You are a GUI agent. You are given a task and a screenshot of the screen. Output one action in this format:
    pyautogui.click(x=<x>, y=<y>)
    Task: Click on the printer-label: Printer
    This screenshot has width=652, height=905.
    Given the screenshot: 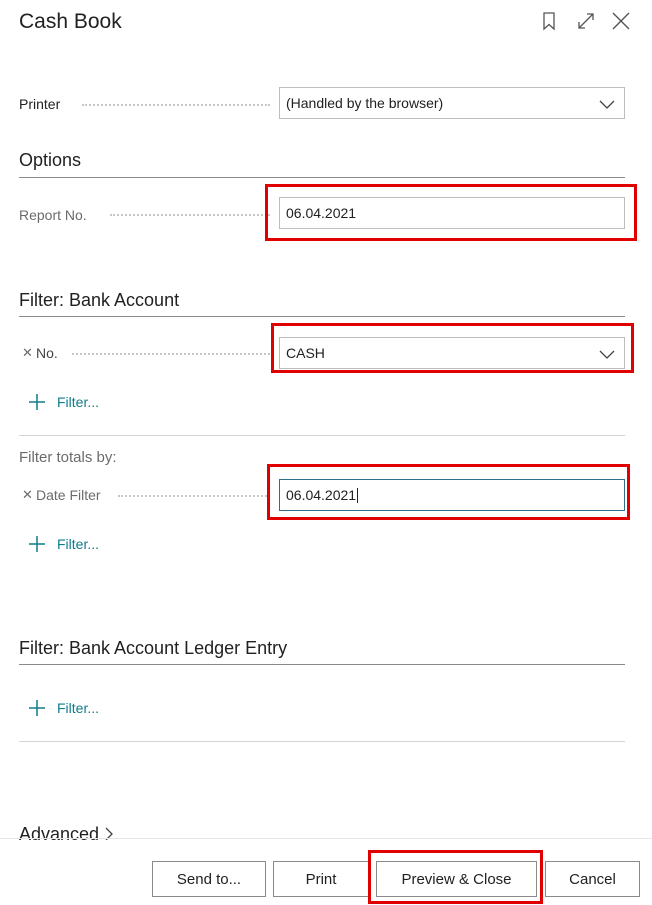 What is the action you would take?
    pyautogui.click(x=40, y=104)
    